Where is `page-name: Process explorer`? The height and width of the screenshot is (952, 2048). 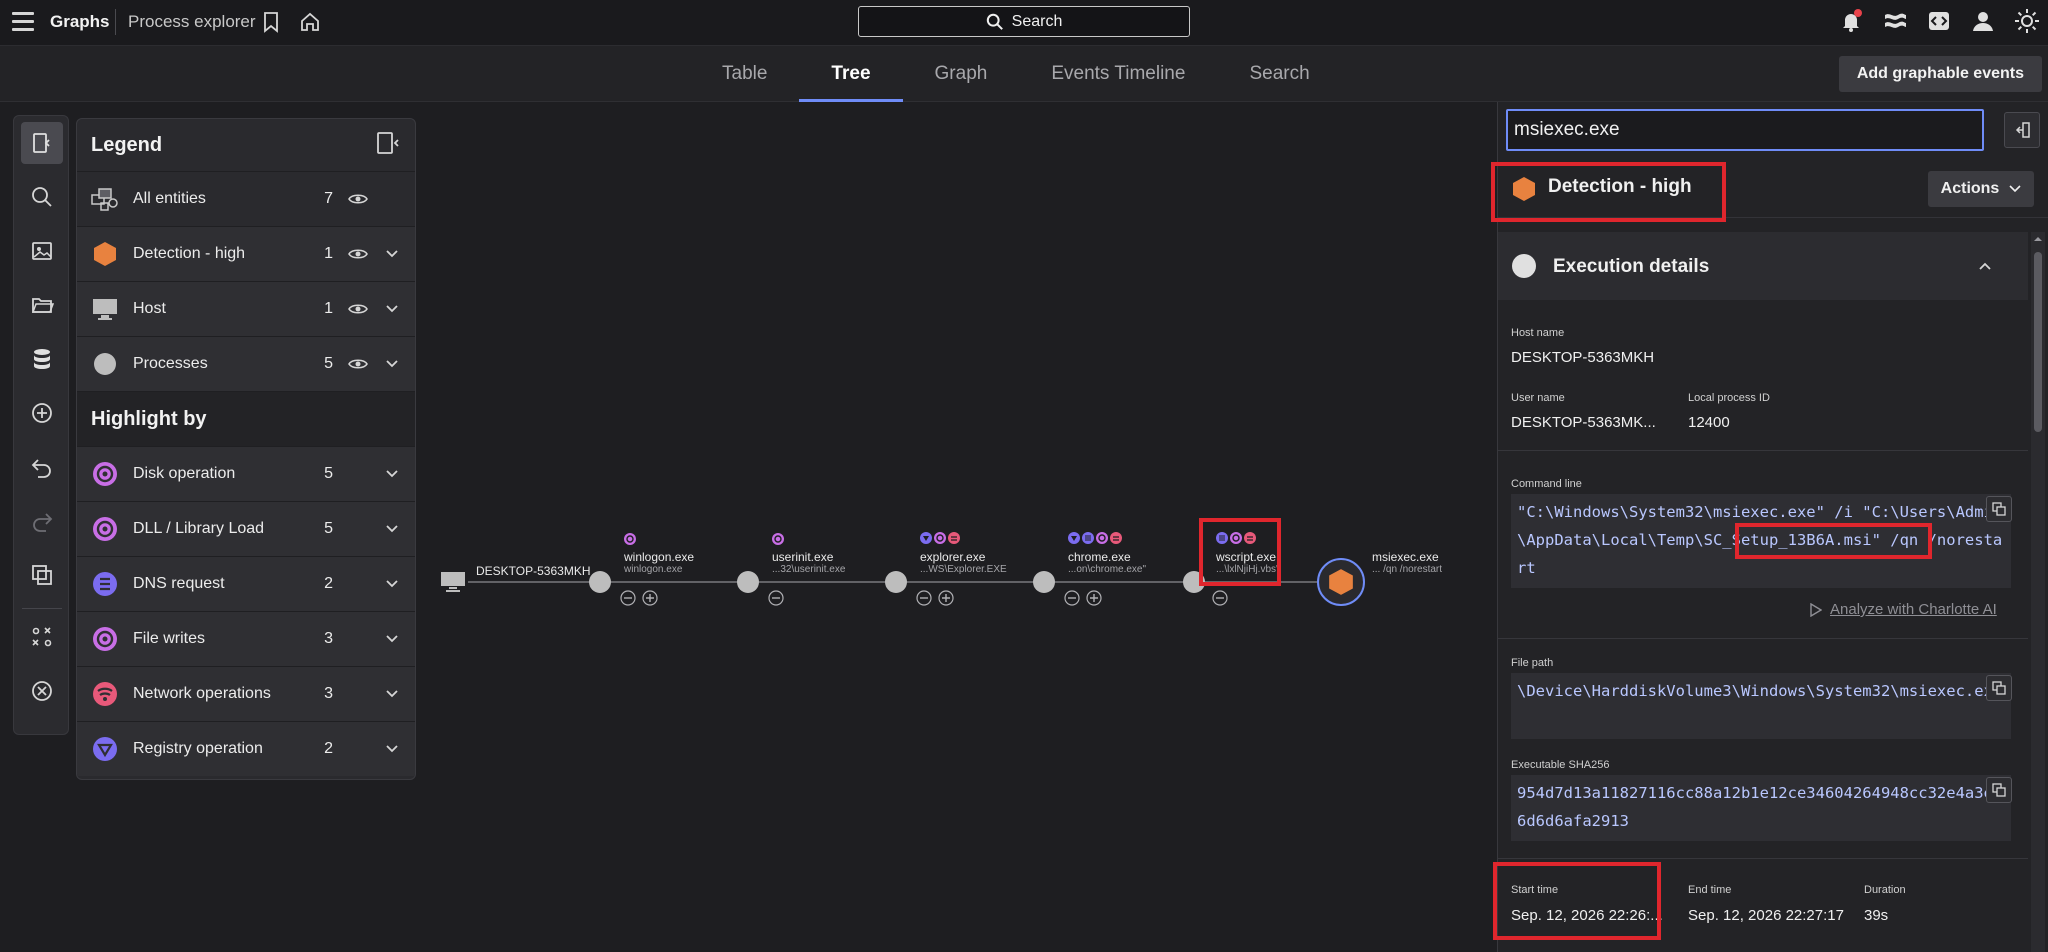
page-name: Process explorer is located at coordinates (192, 21).